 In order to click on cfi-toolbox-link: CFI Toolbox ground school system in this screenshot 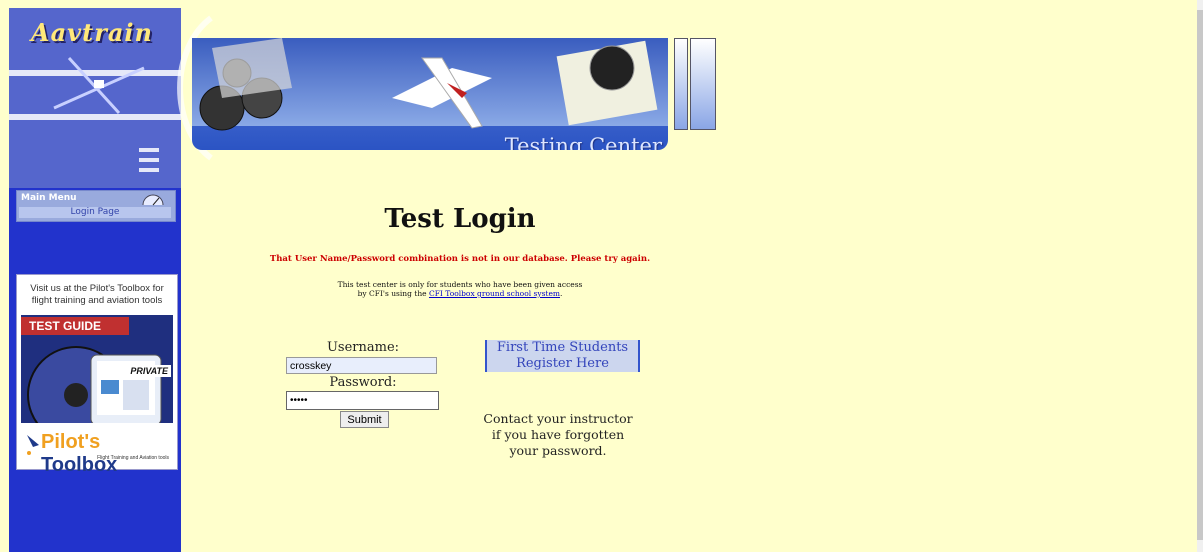, I will do `click(494, 293)`.